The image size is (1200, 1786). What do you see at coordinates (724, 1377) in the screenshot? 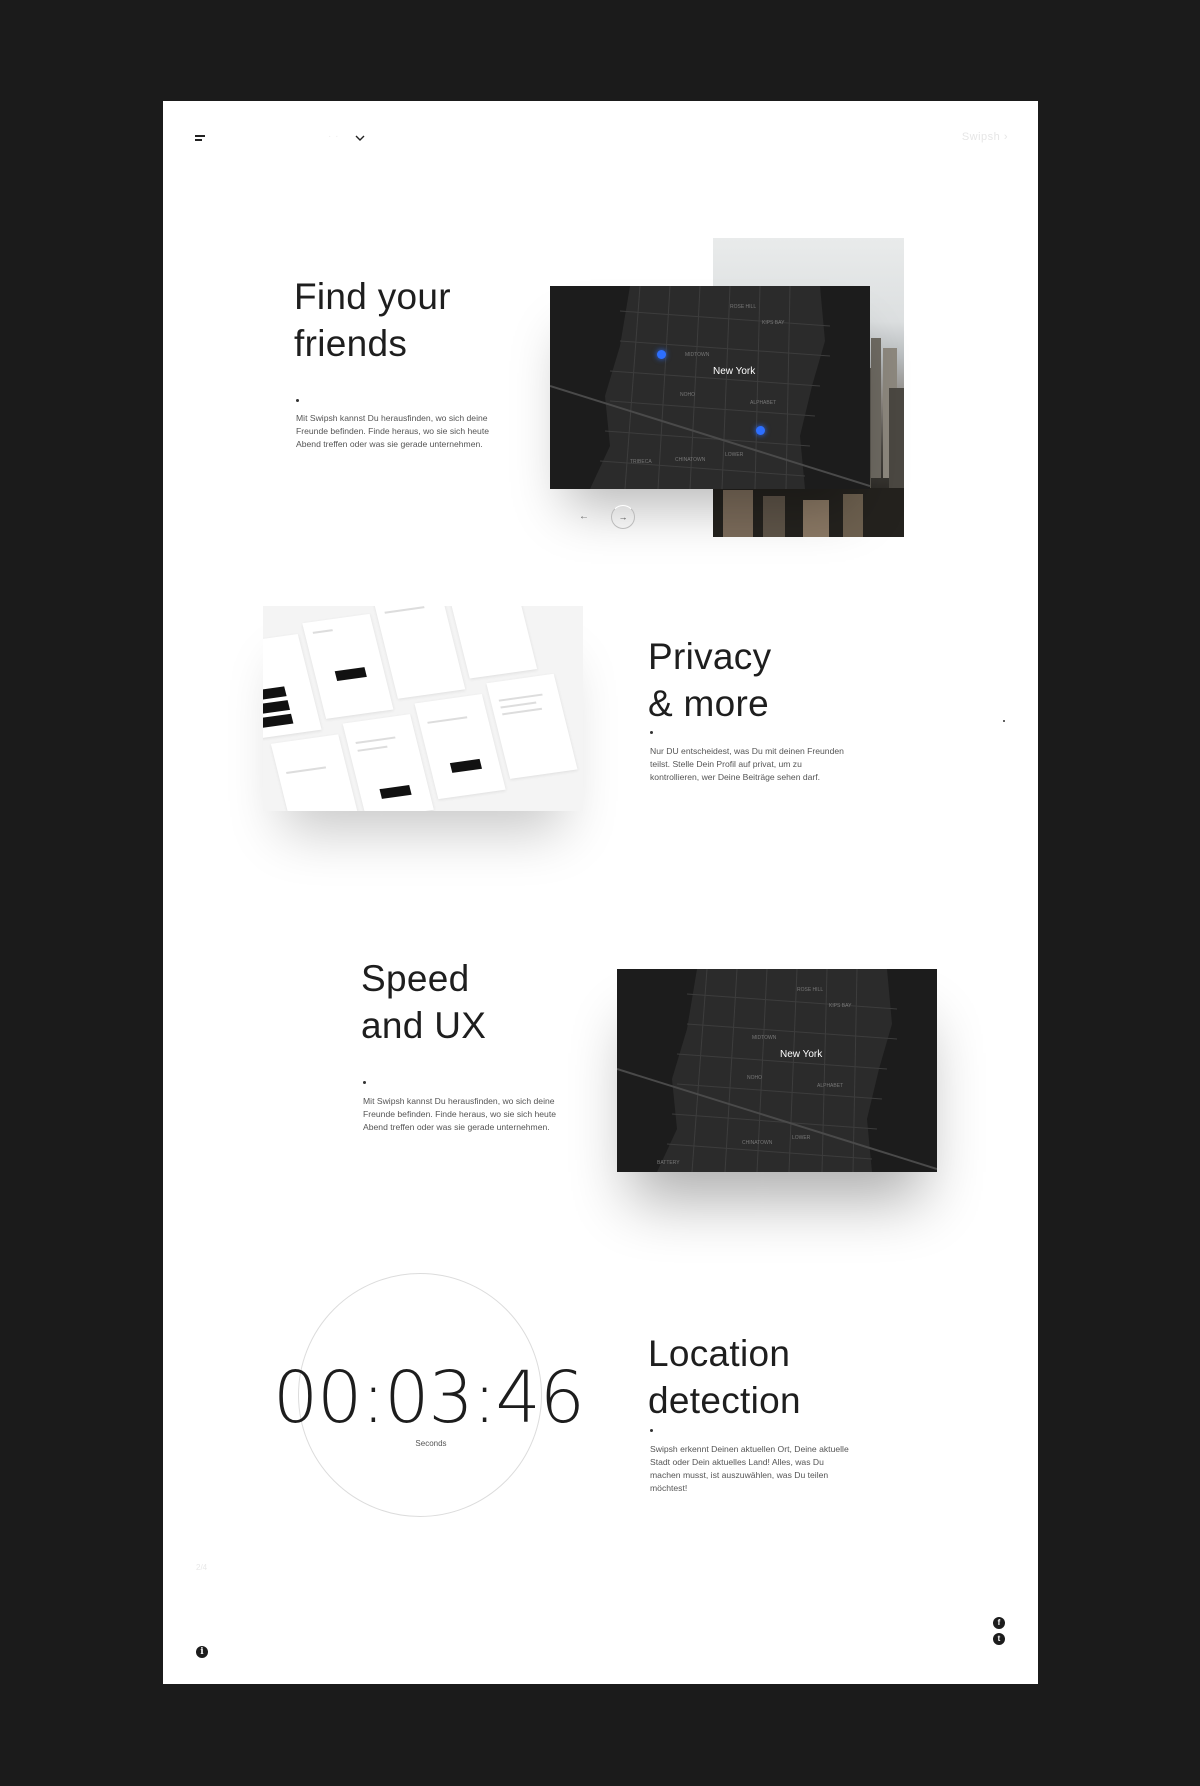
I see `location-heading: Location detection` at bounding box center [724, 1377].